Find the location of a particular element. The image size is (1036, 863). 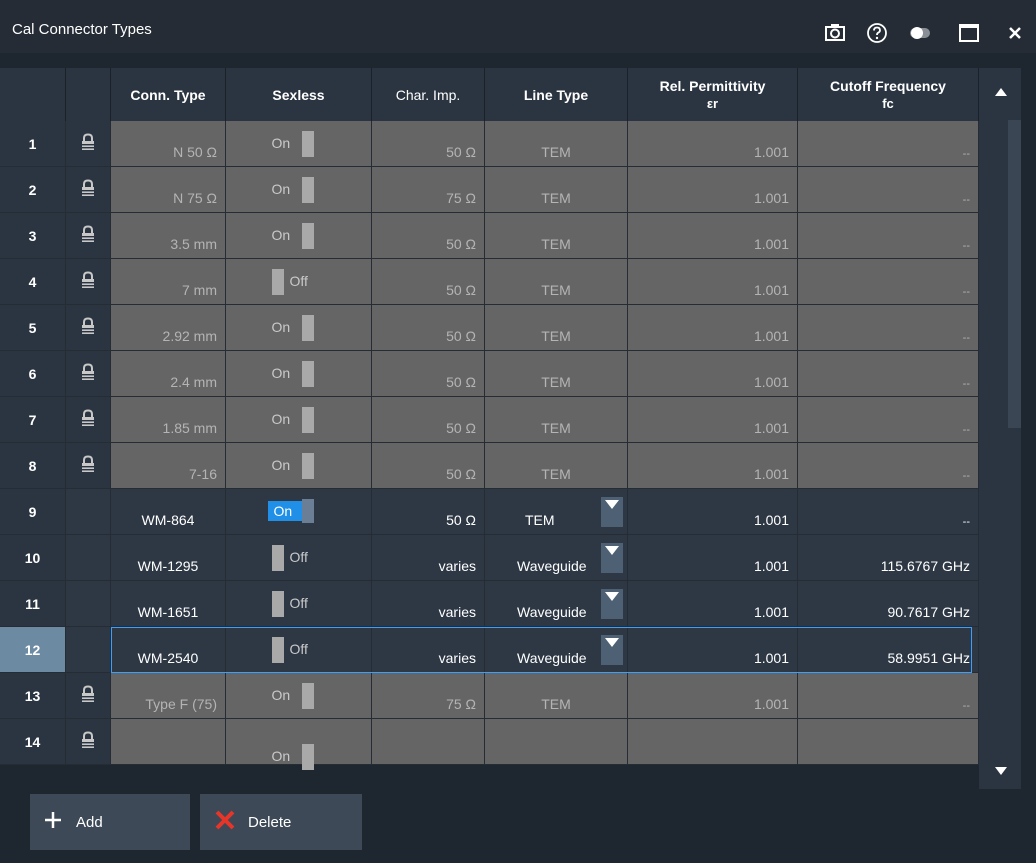

table-row: 1 N 50 Ω On 50 Ω TEM 1.001 -- is located at coordinates (489, 144).